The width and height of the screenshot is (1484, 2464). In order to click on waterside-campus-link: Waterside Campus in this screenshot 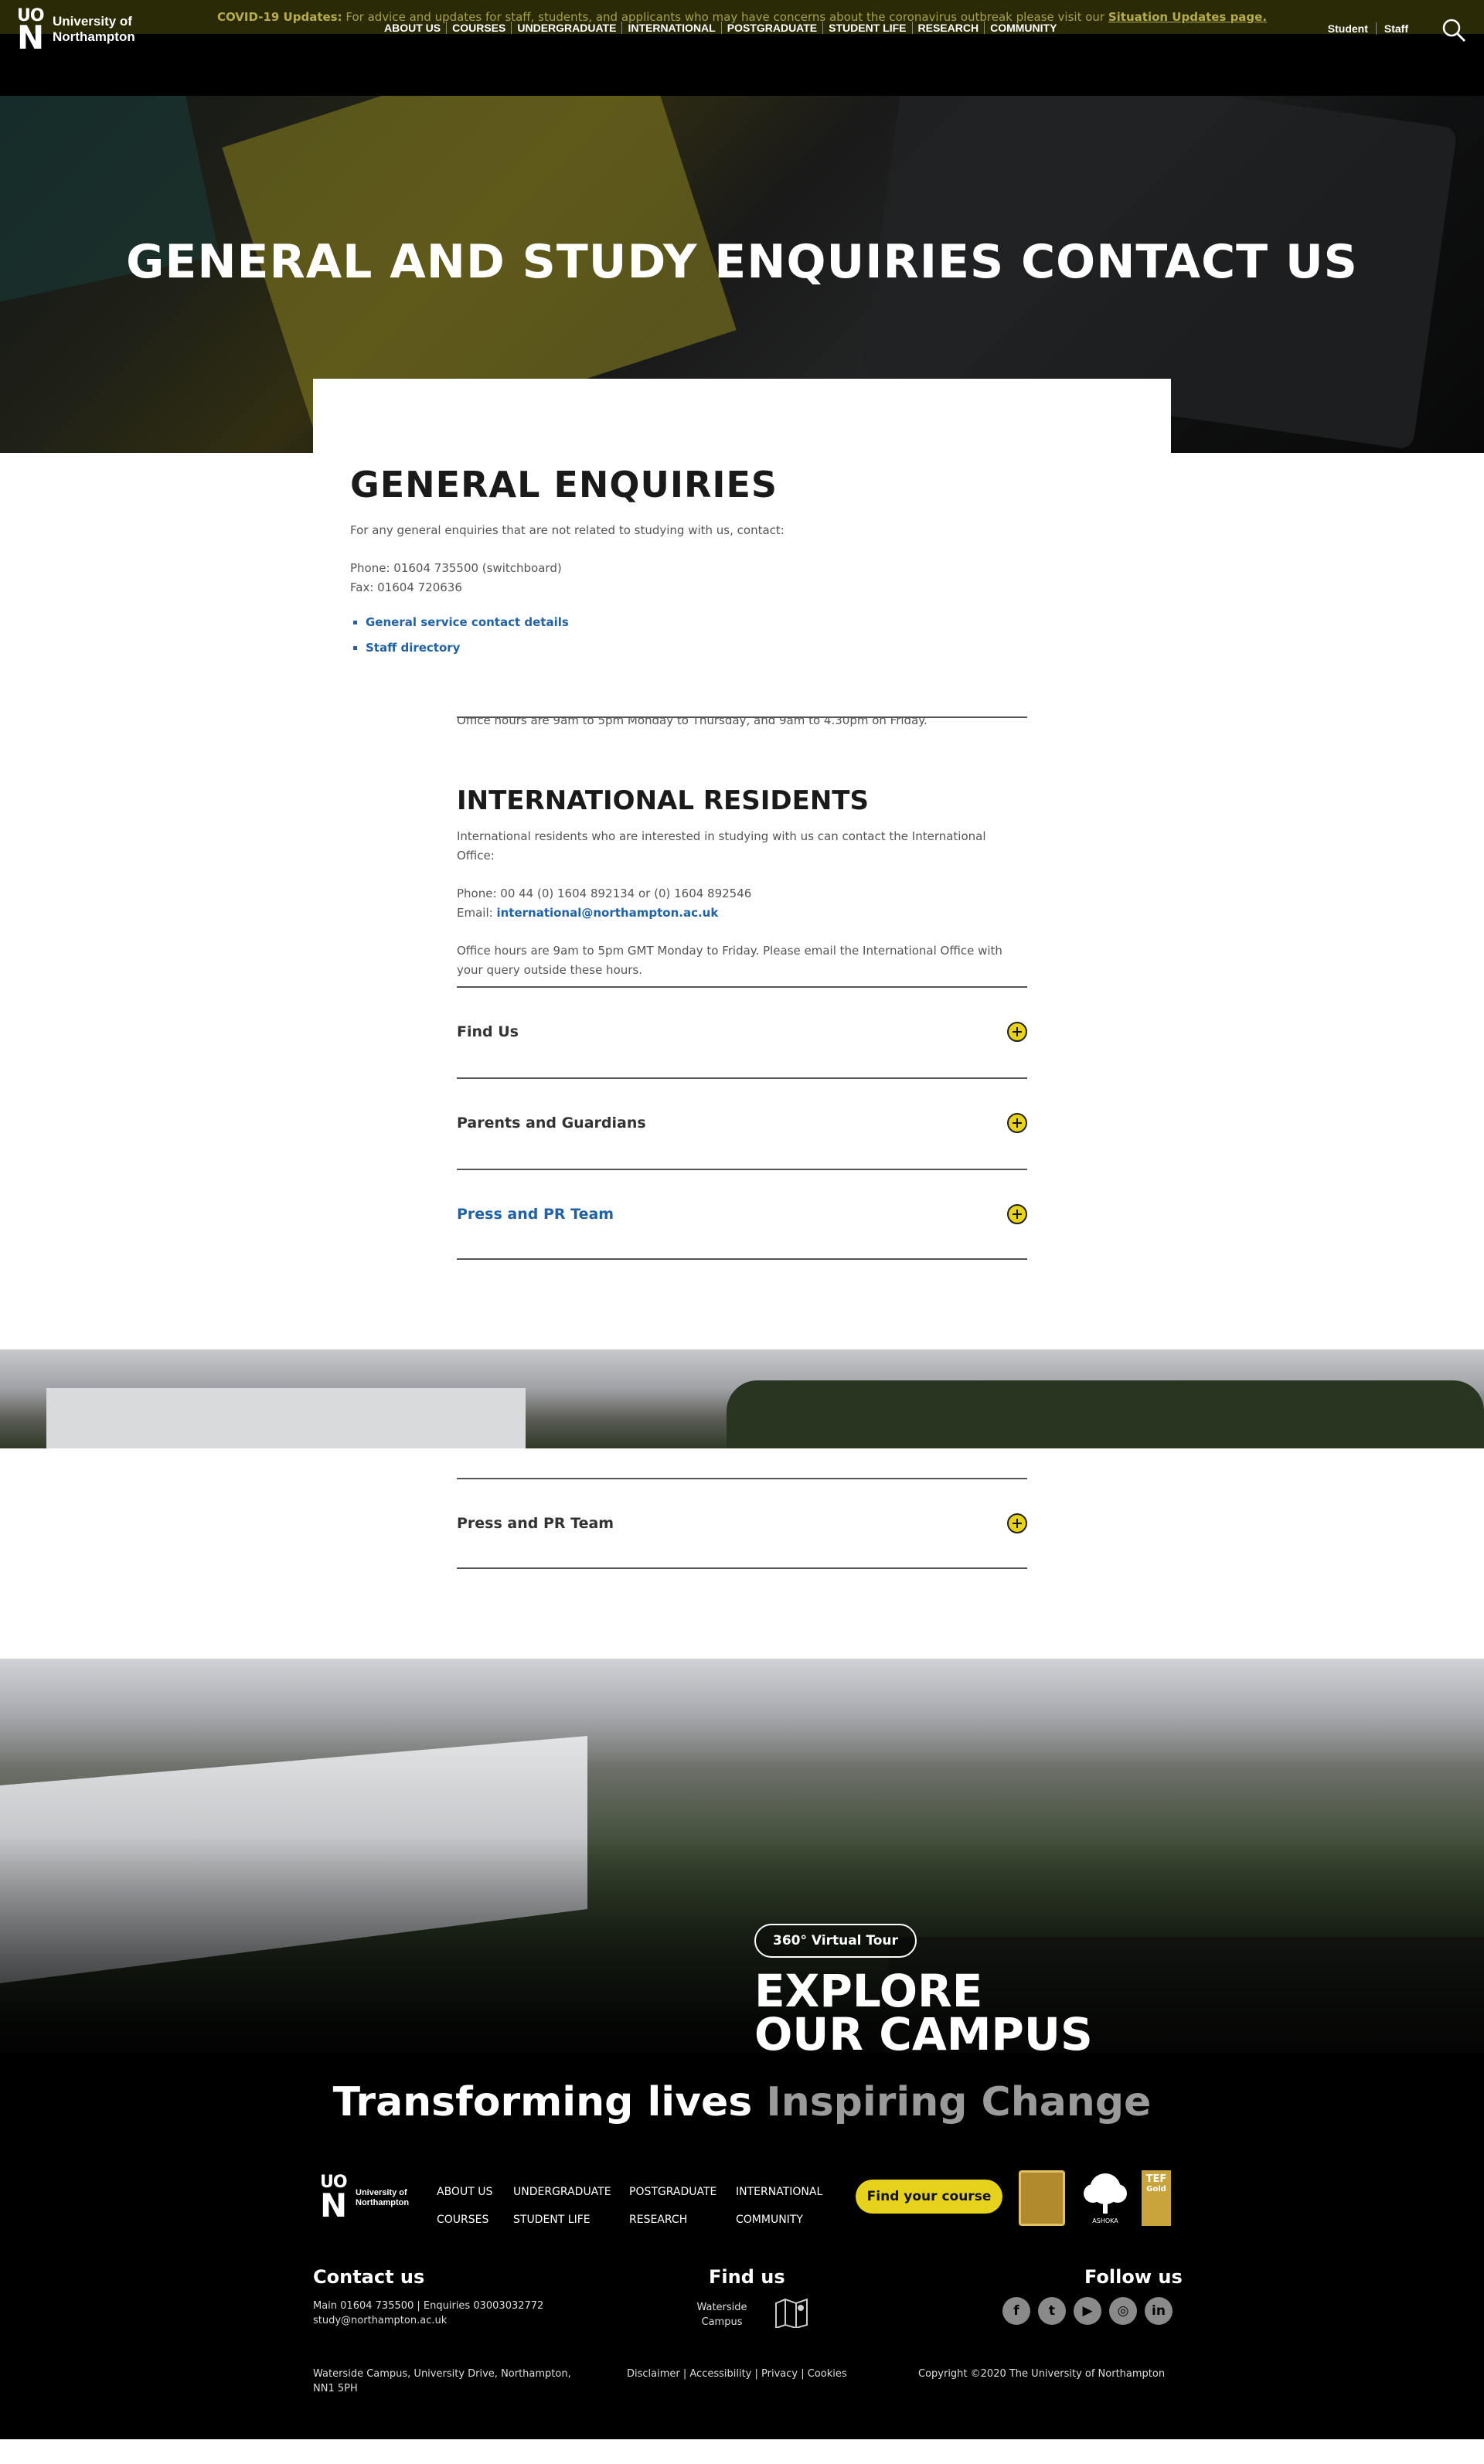, I will do `click(721, 2315)`.